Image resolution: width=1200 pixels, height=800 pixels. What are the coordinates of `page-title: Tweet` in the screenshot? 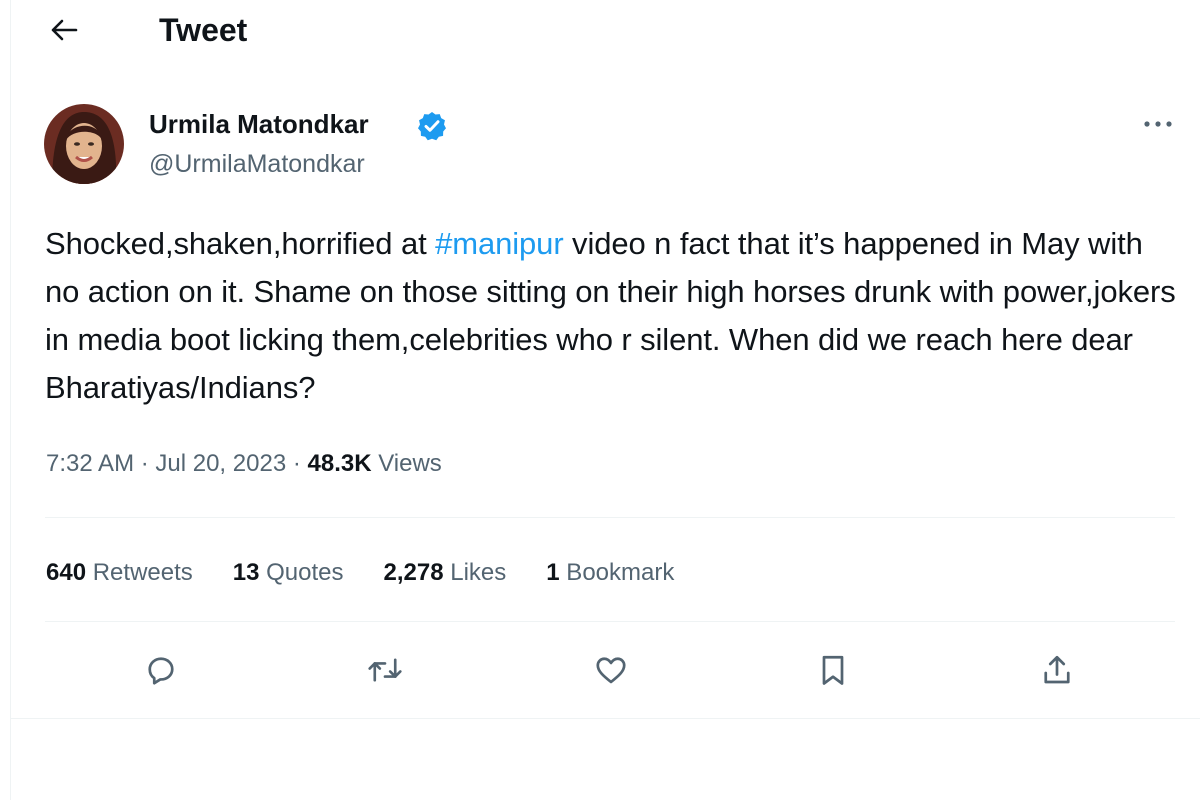 It's located at (203, 30).